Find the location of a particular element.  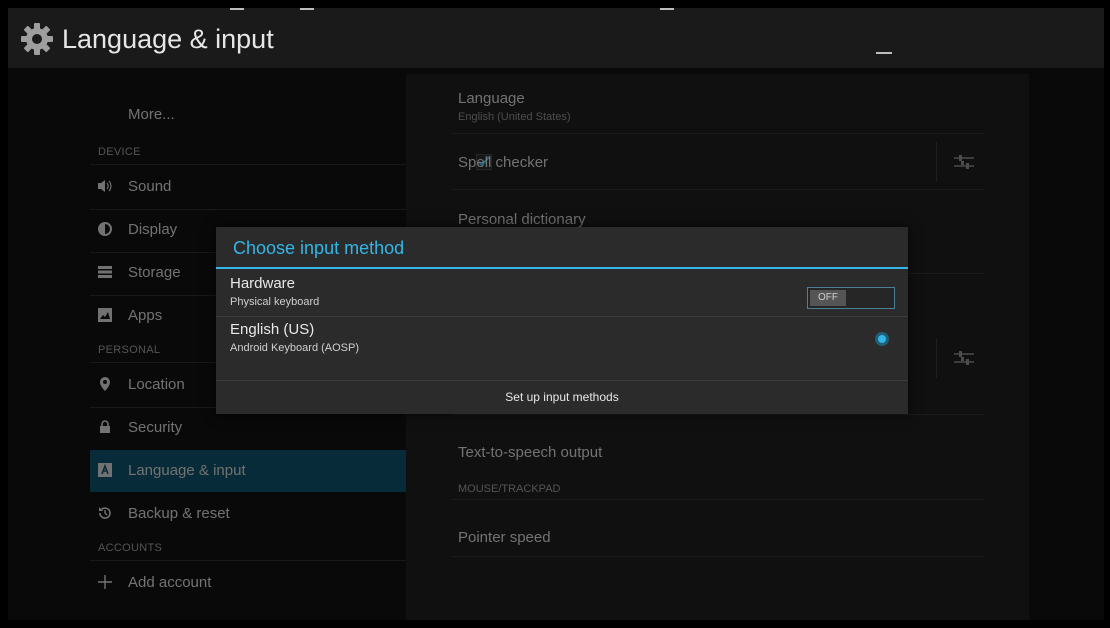

radio-dot is located at coordinates (882, 339).